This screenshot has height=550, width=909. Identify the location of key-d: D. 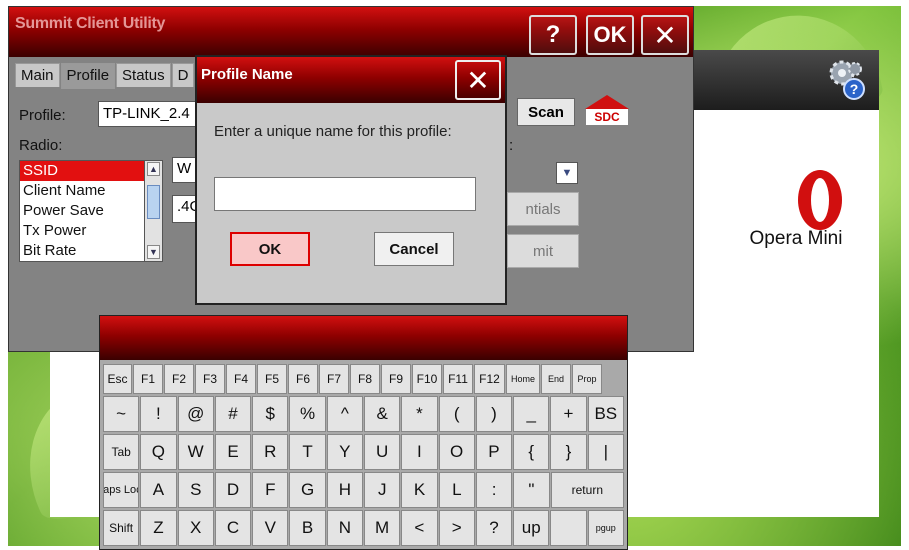
(233, 490).